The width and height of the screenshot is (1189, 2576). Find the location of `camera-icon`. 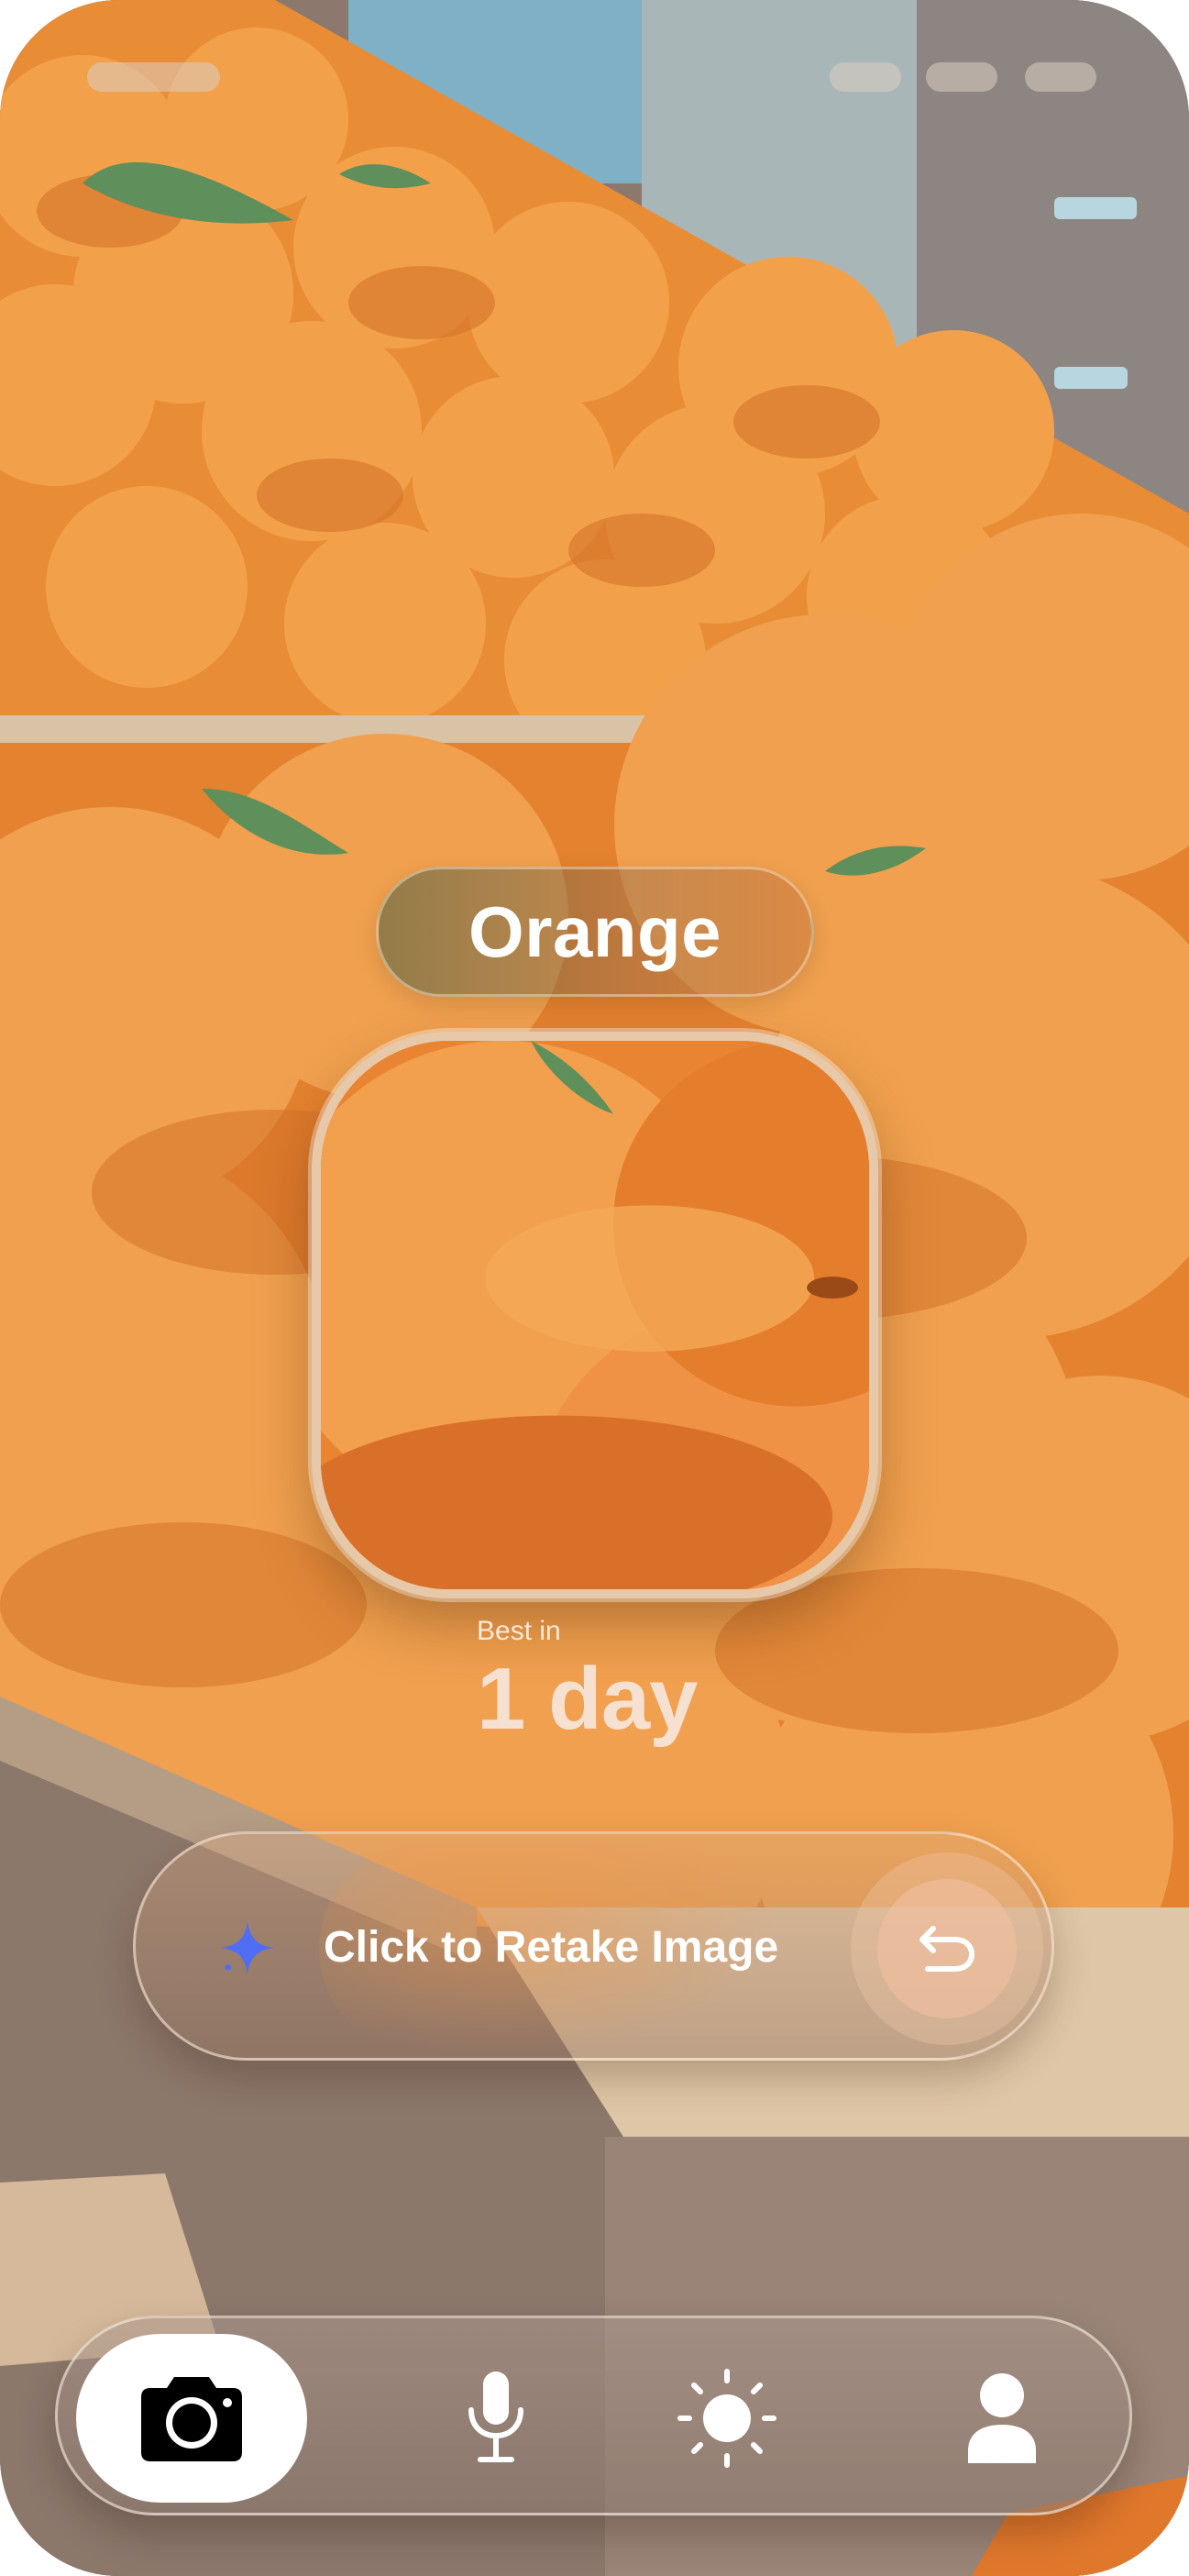

camera-icon is located at coordinates (191, 2419).